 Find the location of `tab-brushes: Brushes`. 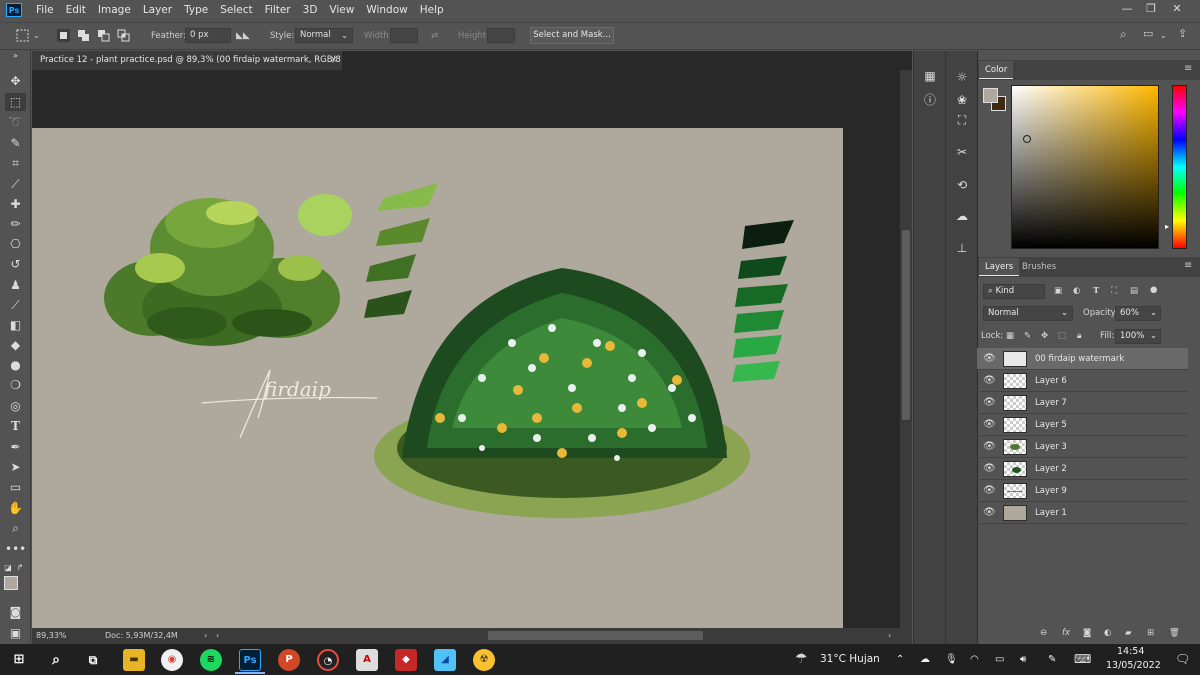

tab-brushes: Brushes is located at coordinates (1039, 267).